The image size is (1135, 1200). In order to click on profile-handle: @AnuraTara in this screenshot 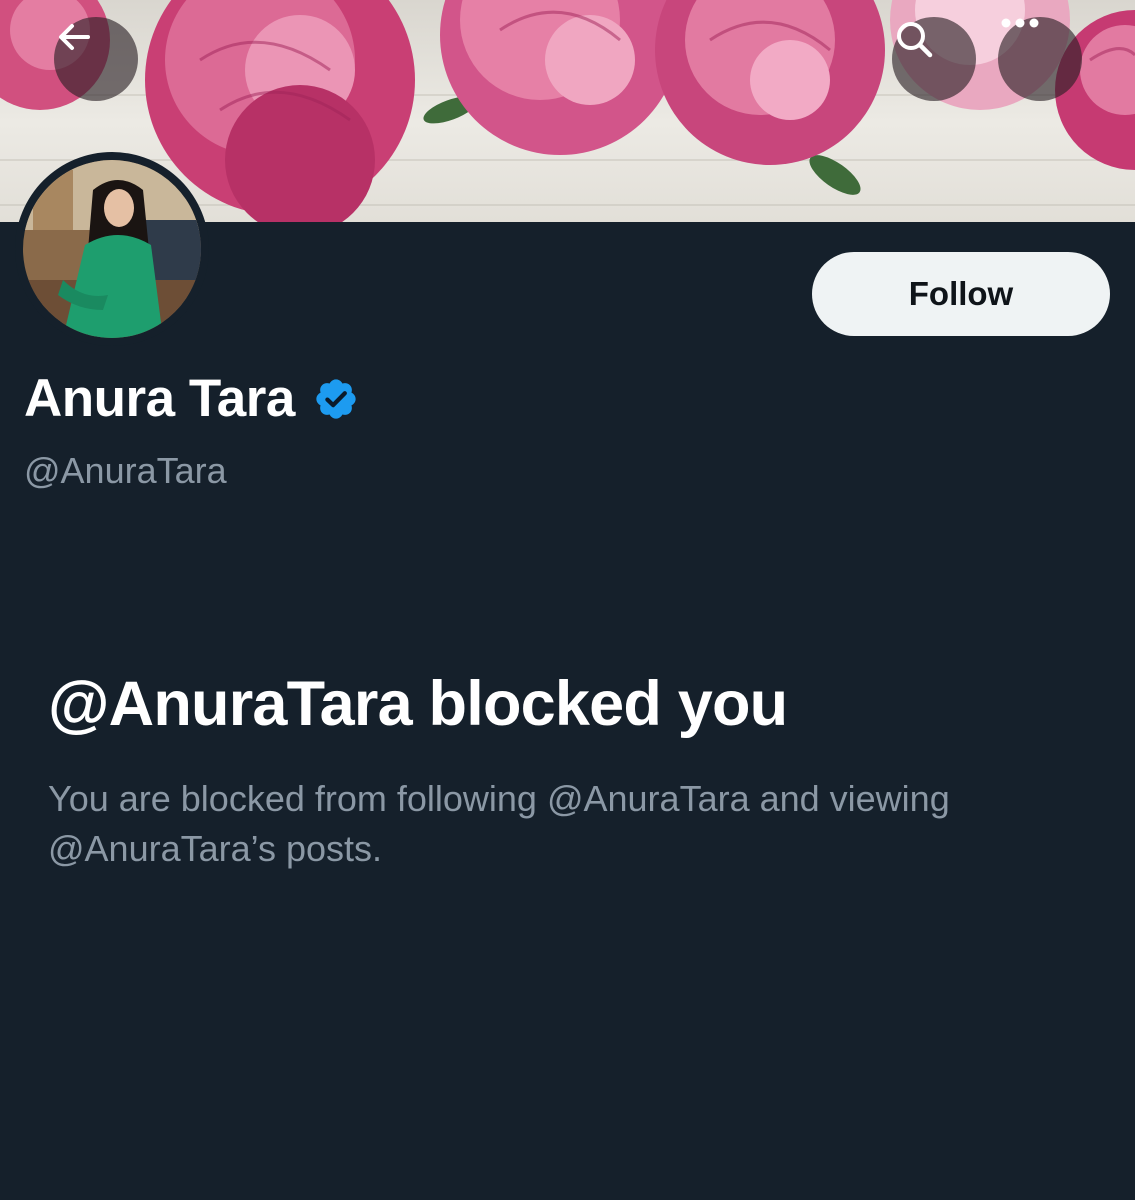, I will do `click(125, 470)`.